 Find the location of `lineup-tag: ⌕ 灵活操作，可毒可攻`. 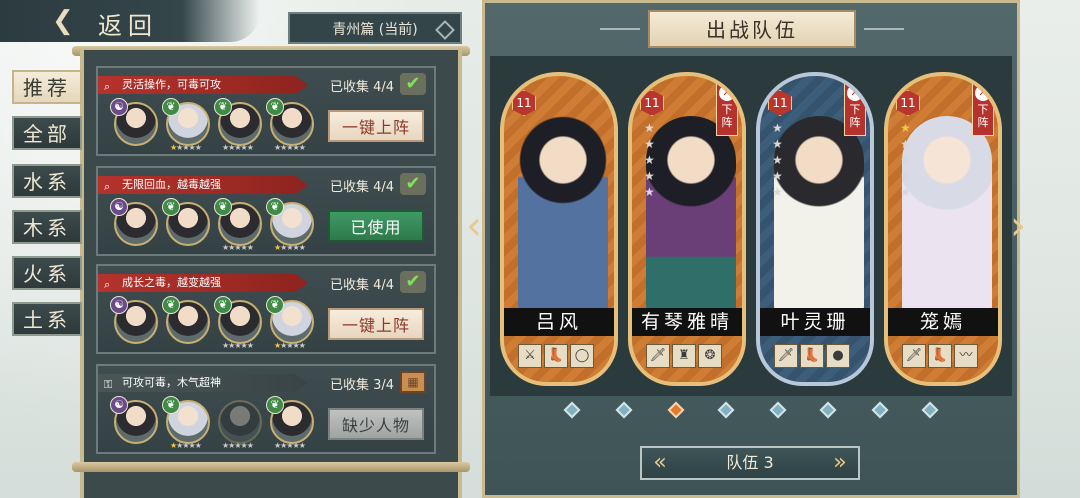

lineup-tag: ⌕ 灵活操作，可毒可攻 is located at coordinates (203, 85).